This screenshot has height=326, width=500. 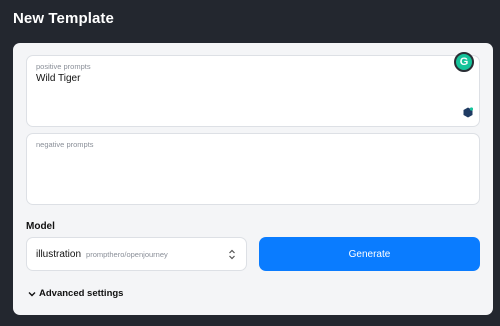 I want to click on grammarly-letter: G, so click(x=464, y=62).